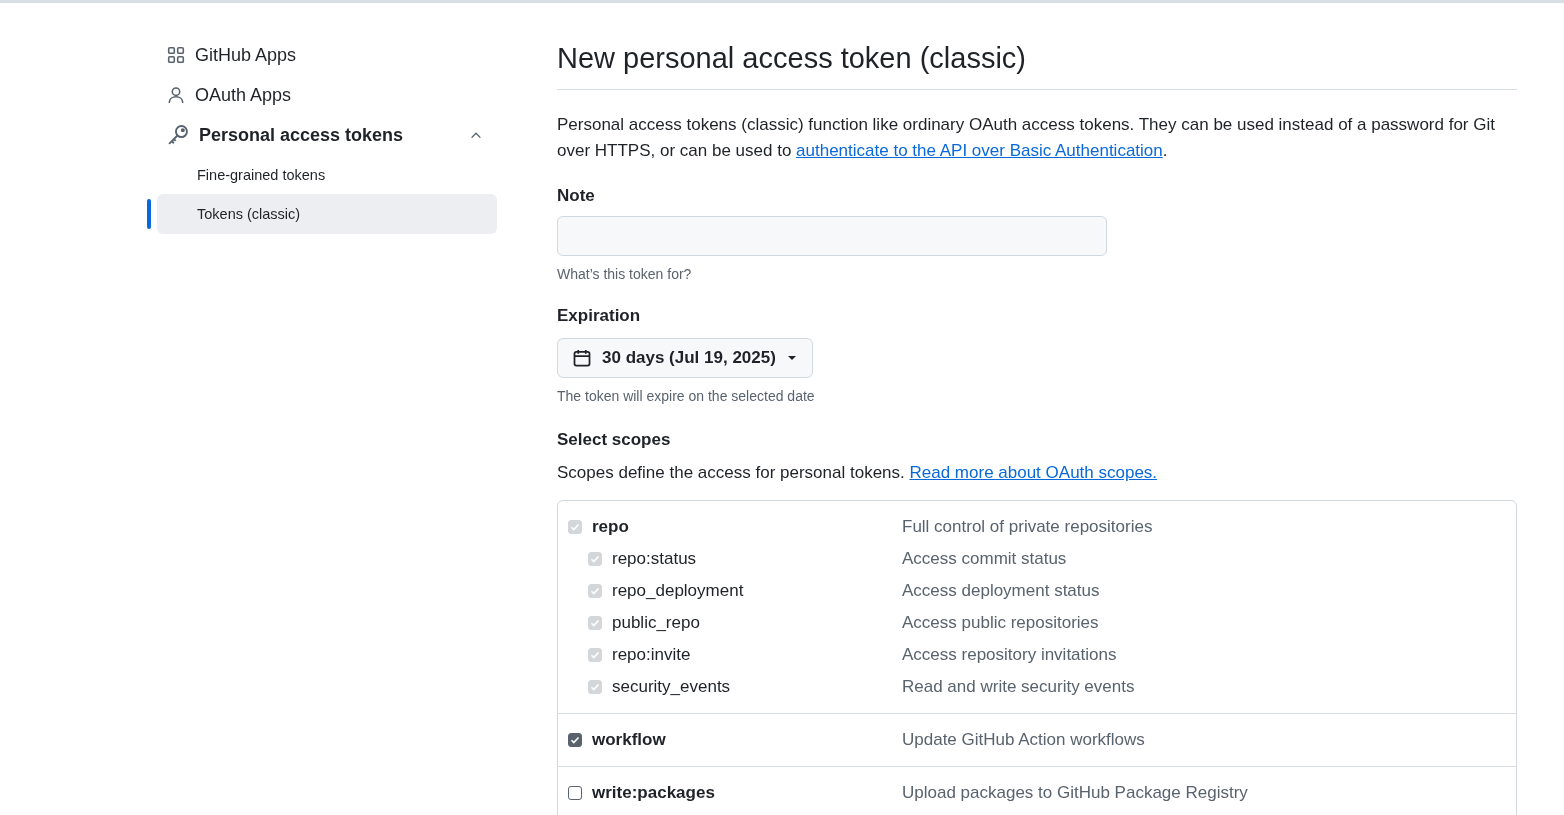  I want to click on sidebar-item: Personal access tokens, so click(322, 135).